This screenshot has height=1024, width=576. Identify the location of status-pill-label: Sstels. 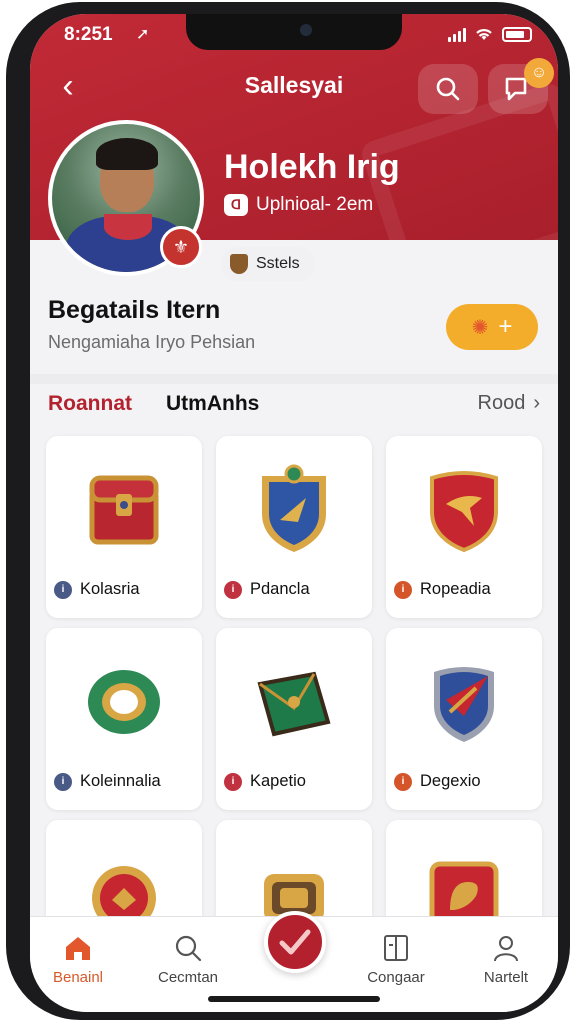
(278, 263).